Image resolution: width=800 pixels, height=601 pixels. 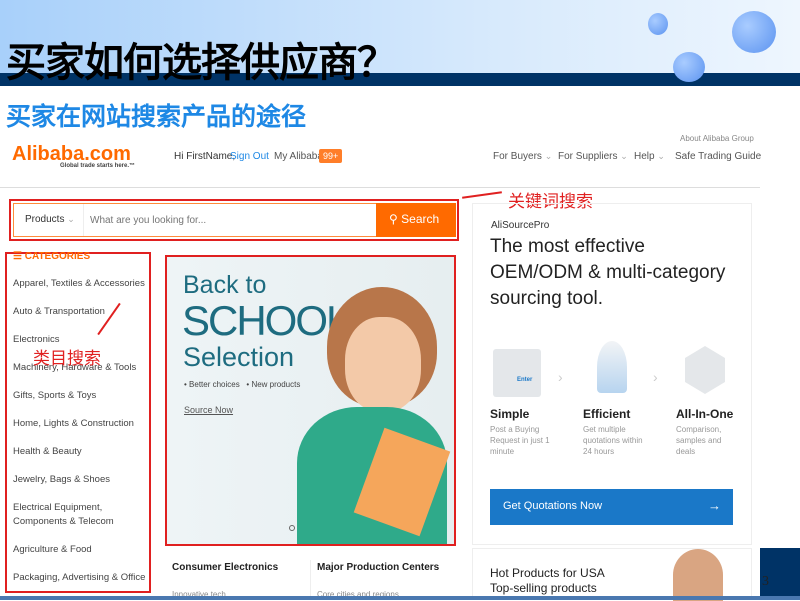 What do you see at coordinates (714, 505) in the screenshot?
I see `arrow-right-icon: →` at bounding box center [714, 505].